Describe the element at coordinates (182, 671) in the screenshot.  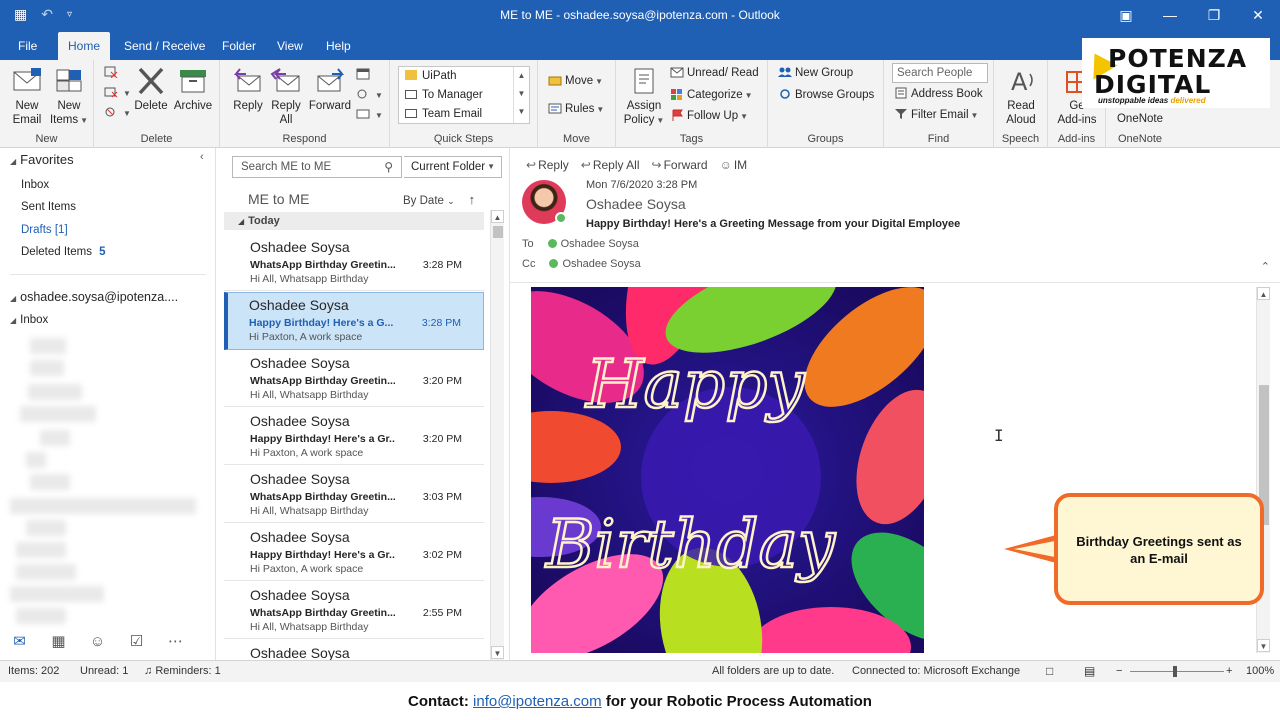
I see `status-reminders: ♫ Reminders: 1` at that location.